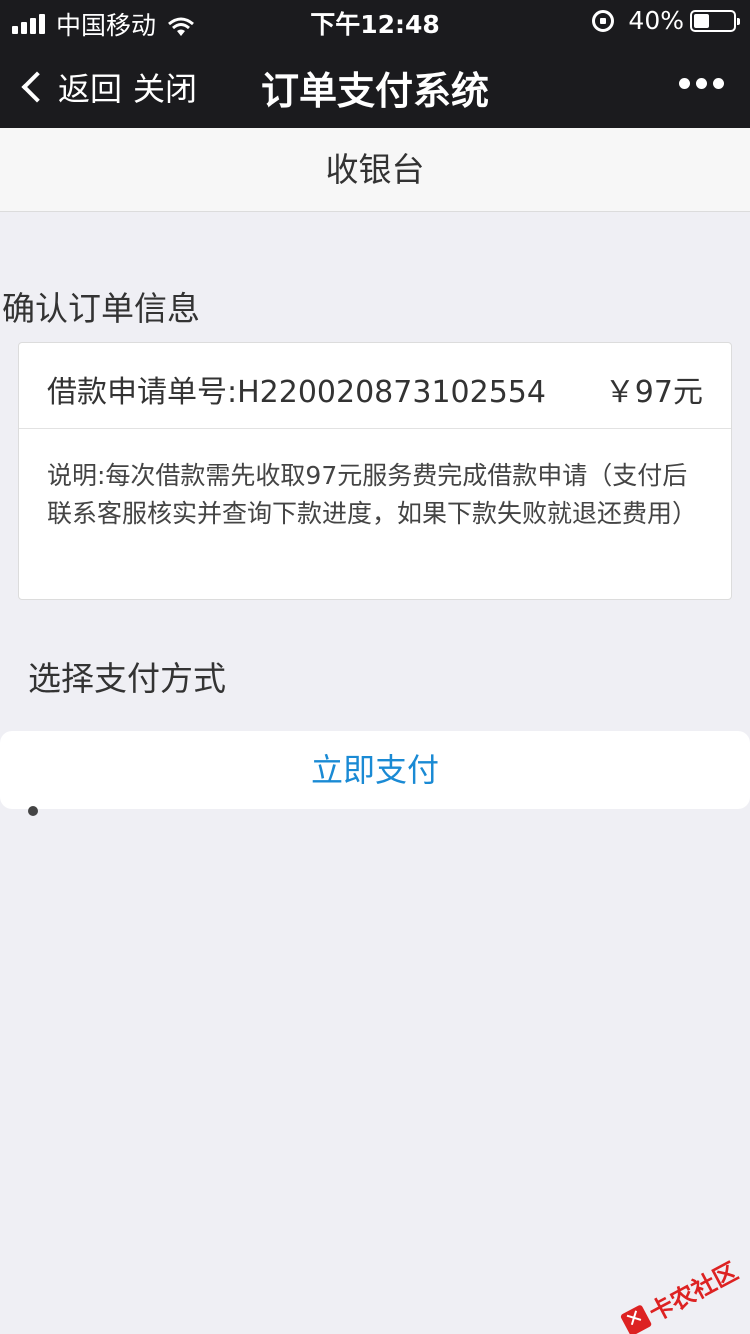 The height and width of the screenshot is (1334, 750). I want to click on order-amount: ￥97元, so click(653, 392).